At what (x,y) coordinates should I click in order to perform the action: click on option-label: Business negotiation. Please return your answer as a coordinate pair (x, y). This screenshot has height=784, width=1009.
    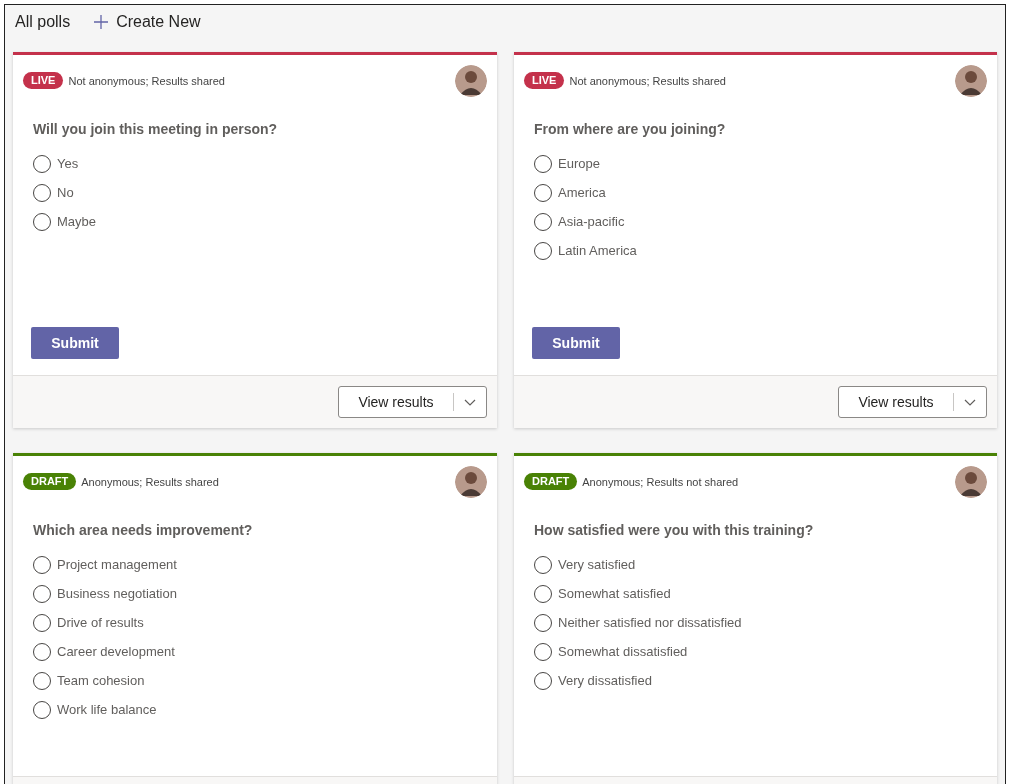
    Looking at the image, I should click on (117, 593).